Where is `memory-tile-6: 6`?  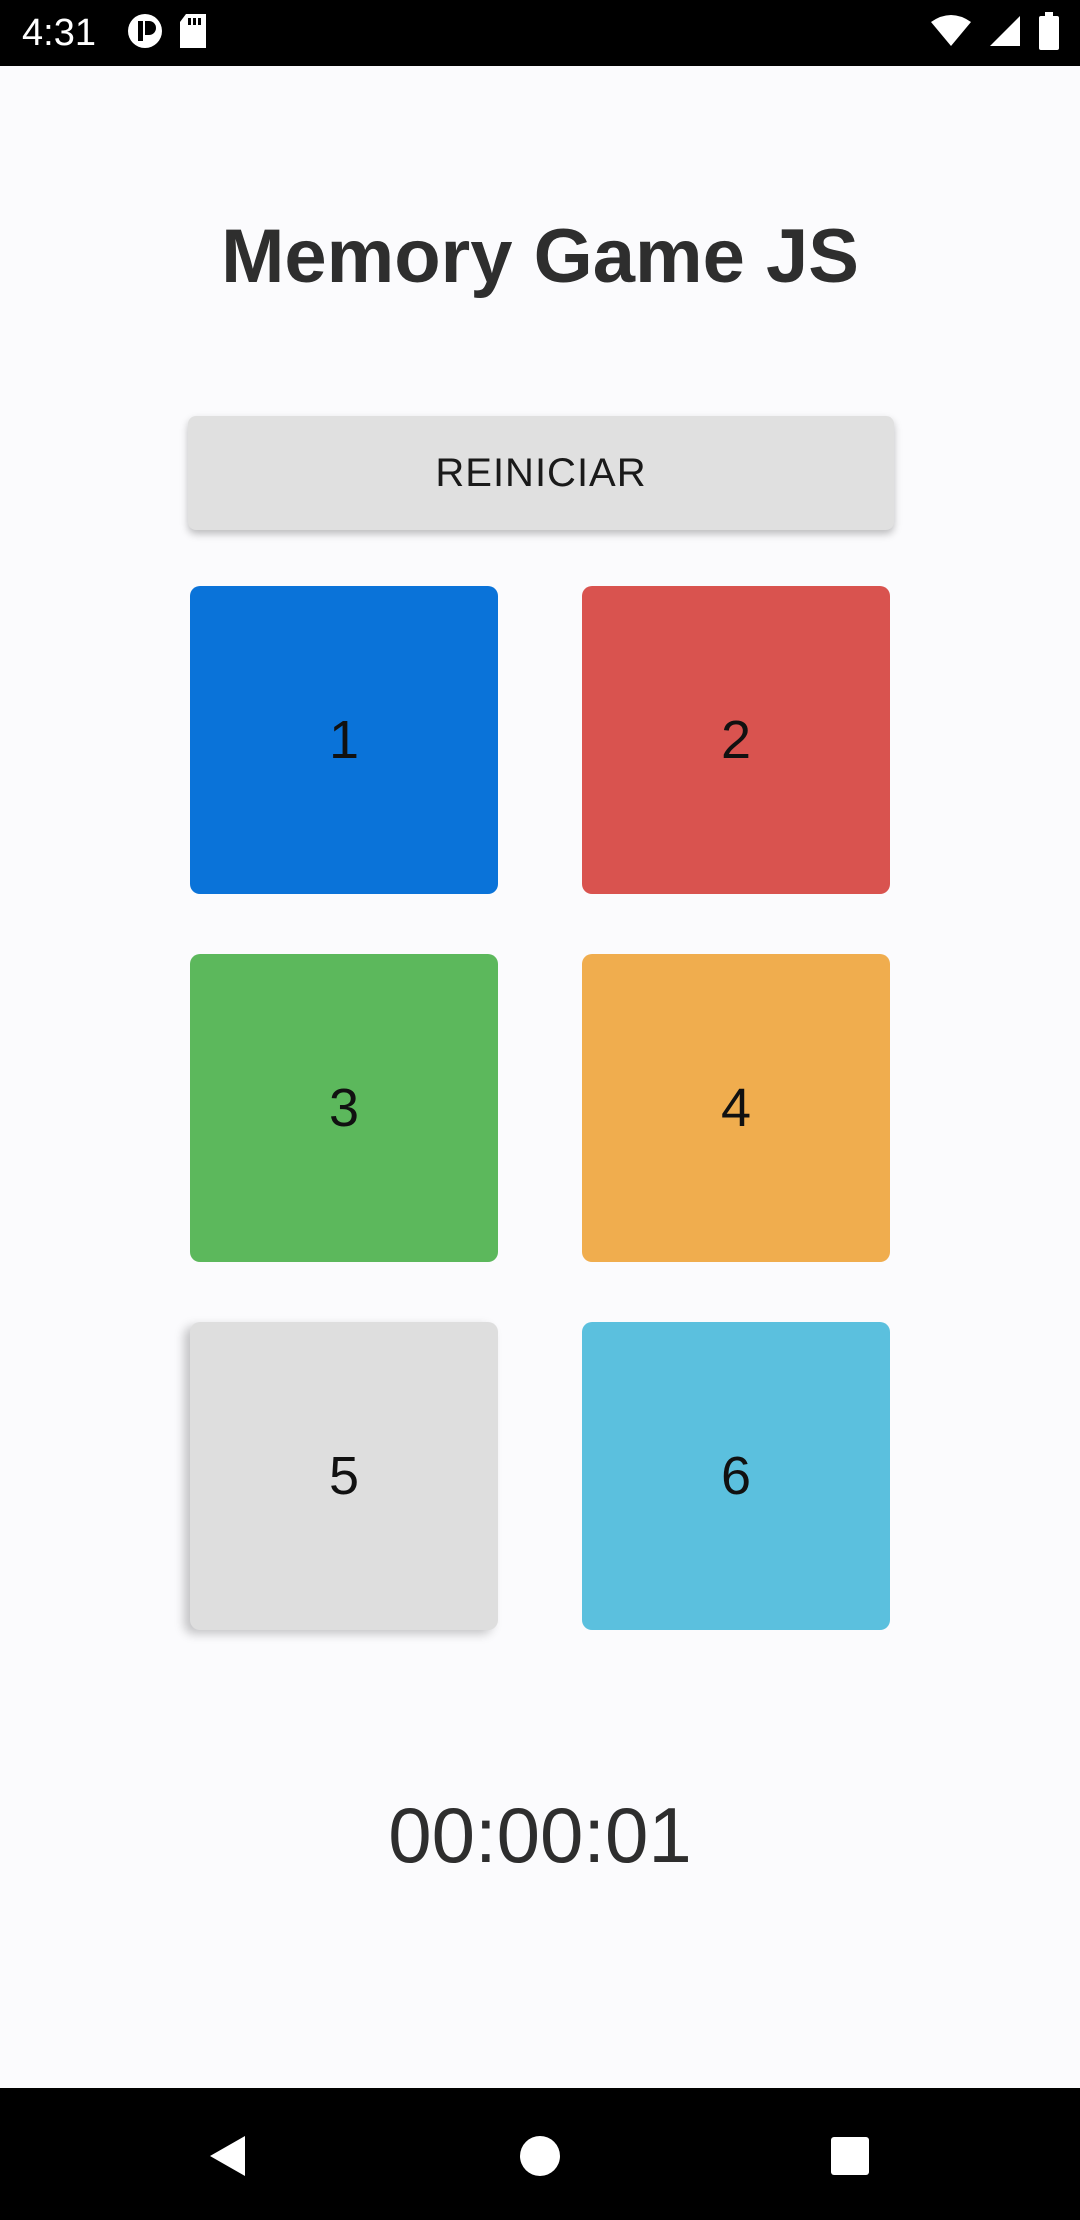 memory-tile-6: 6 is located at coordinates (736, 1476).